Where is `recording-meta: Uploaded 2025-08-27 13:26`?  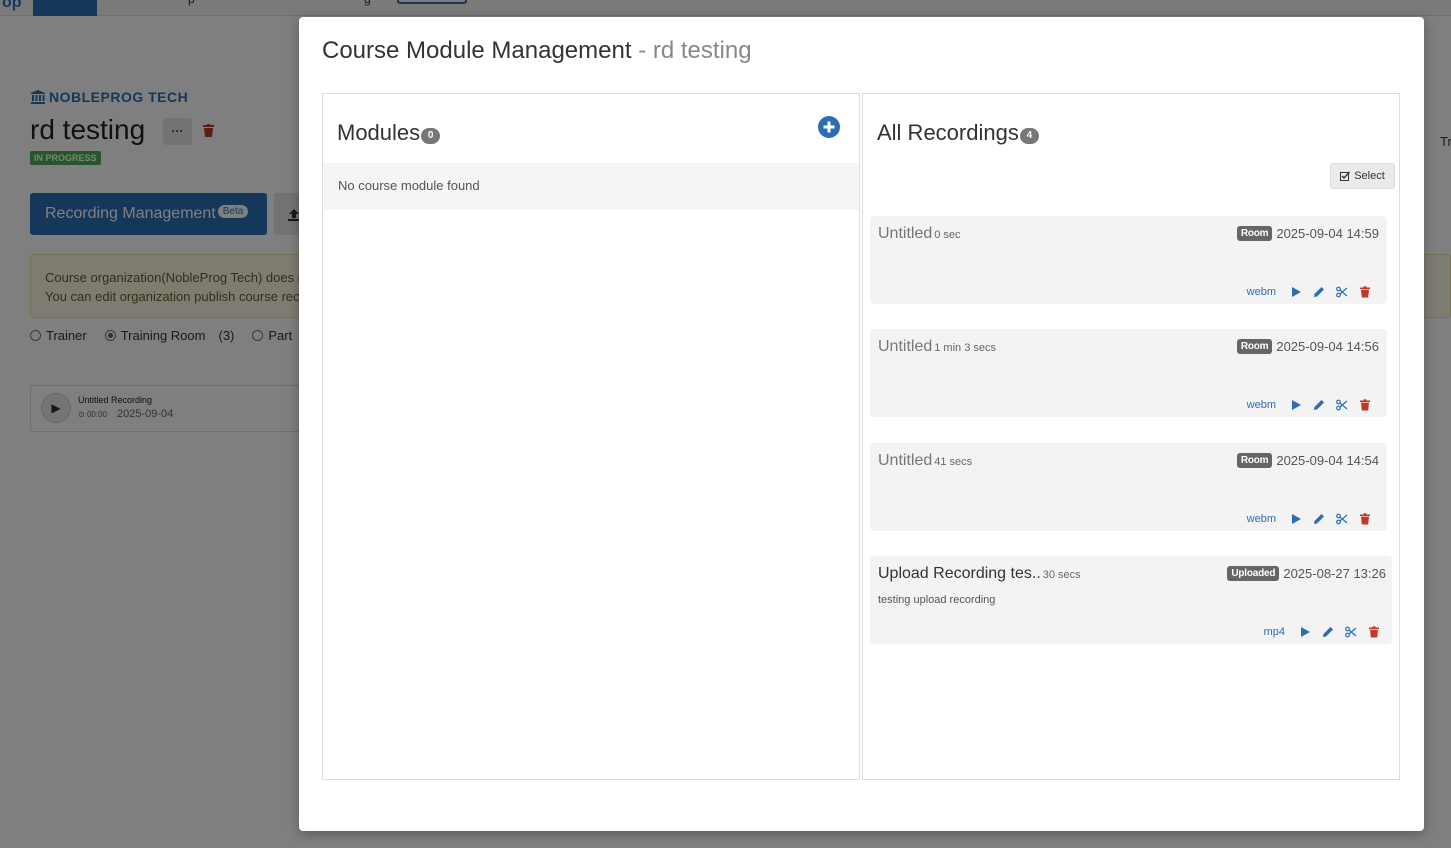 recording-meta: Uploaded 2025-08-27 13:26 is located at coordinates (1306, 573).